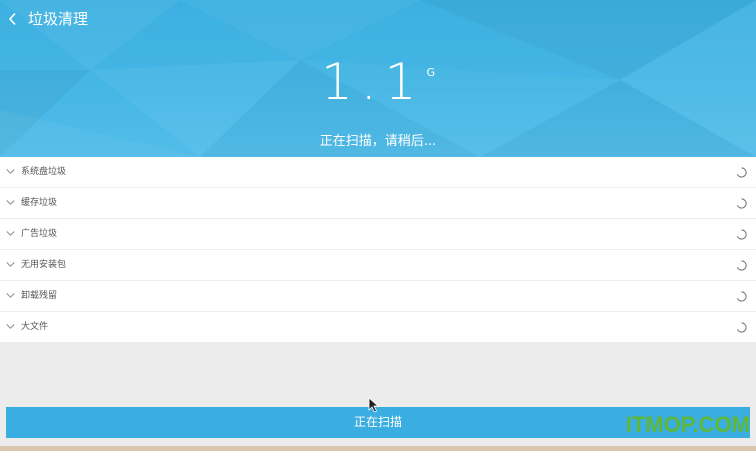  What do you see at coordinates (39, 203) in the screenshot?
I see `category-label: 缓存垃圾` at bounding box center [39, 203].